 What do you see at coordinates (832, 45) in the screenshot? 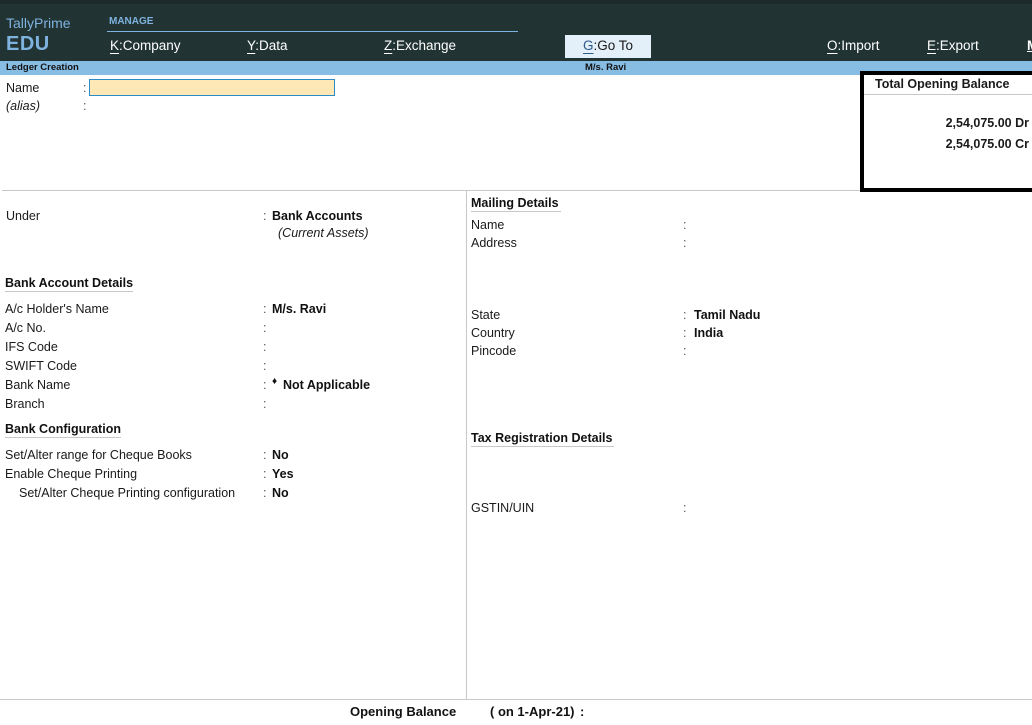
I see `shortcut-key: O` at bounding box center [832, 45].